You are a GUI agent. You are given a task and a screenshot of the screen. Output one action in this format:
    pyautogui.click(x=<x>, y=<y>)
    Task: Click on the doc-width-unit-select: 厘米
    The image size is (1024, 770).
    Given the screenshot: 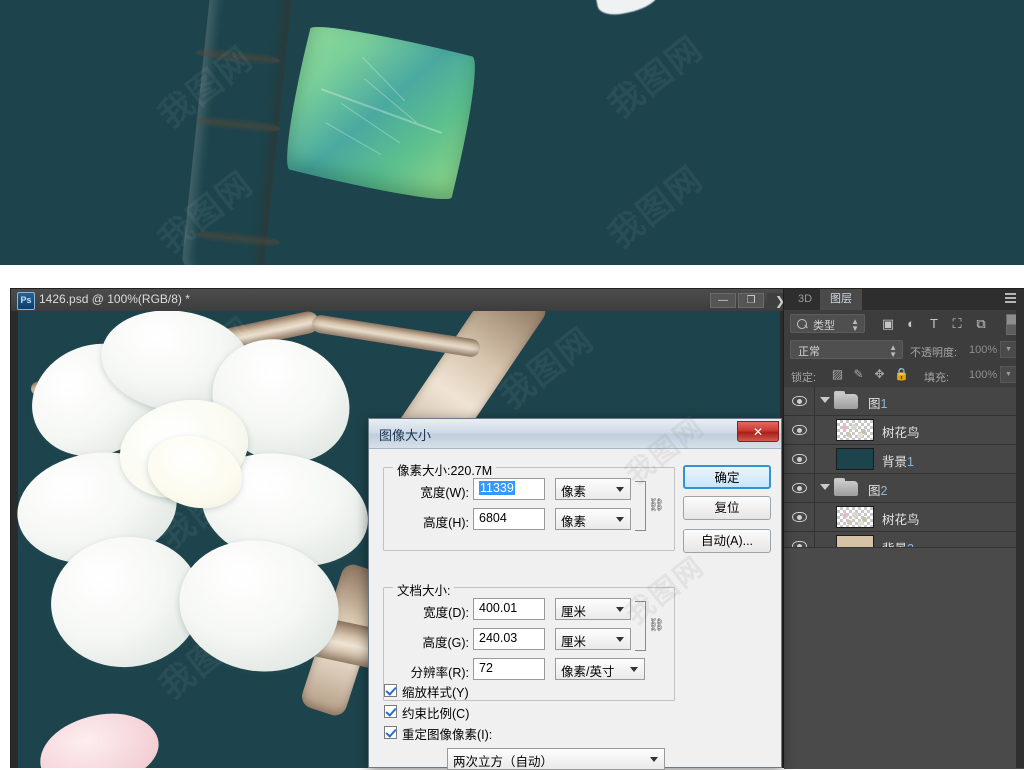 What is the action you would take?
    pyautogui.click(x=593, y=609)
    